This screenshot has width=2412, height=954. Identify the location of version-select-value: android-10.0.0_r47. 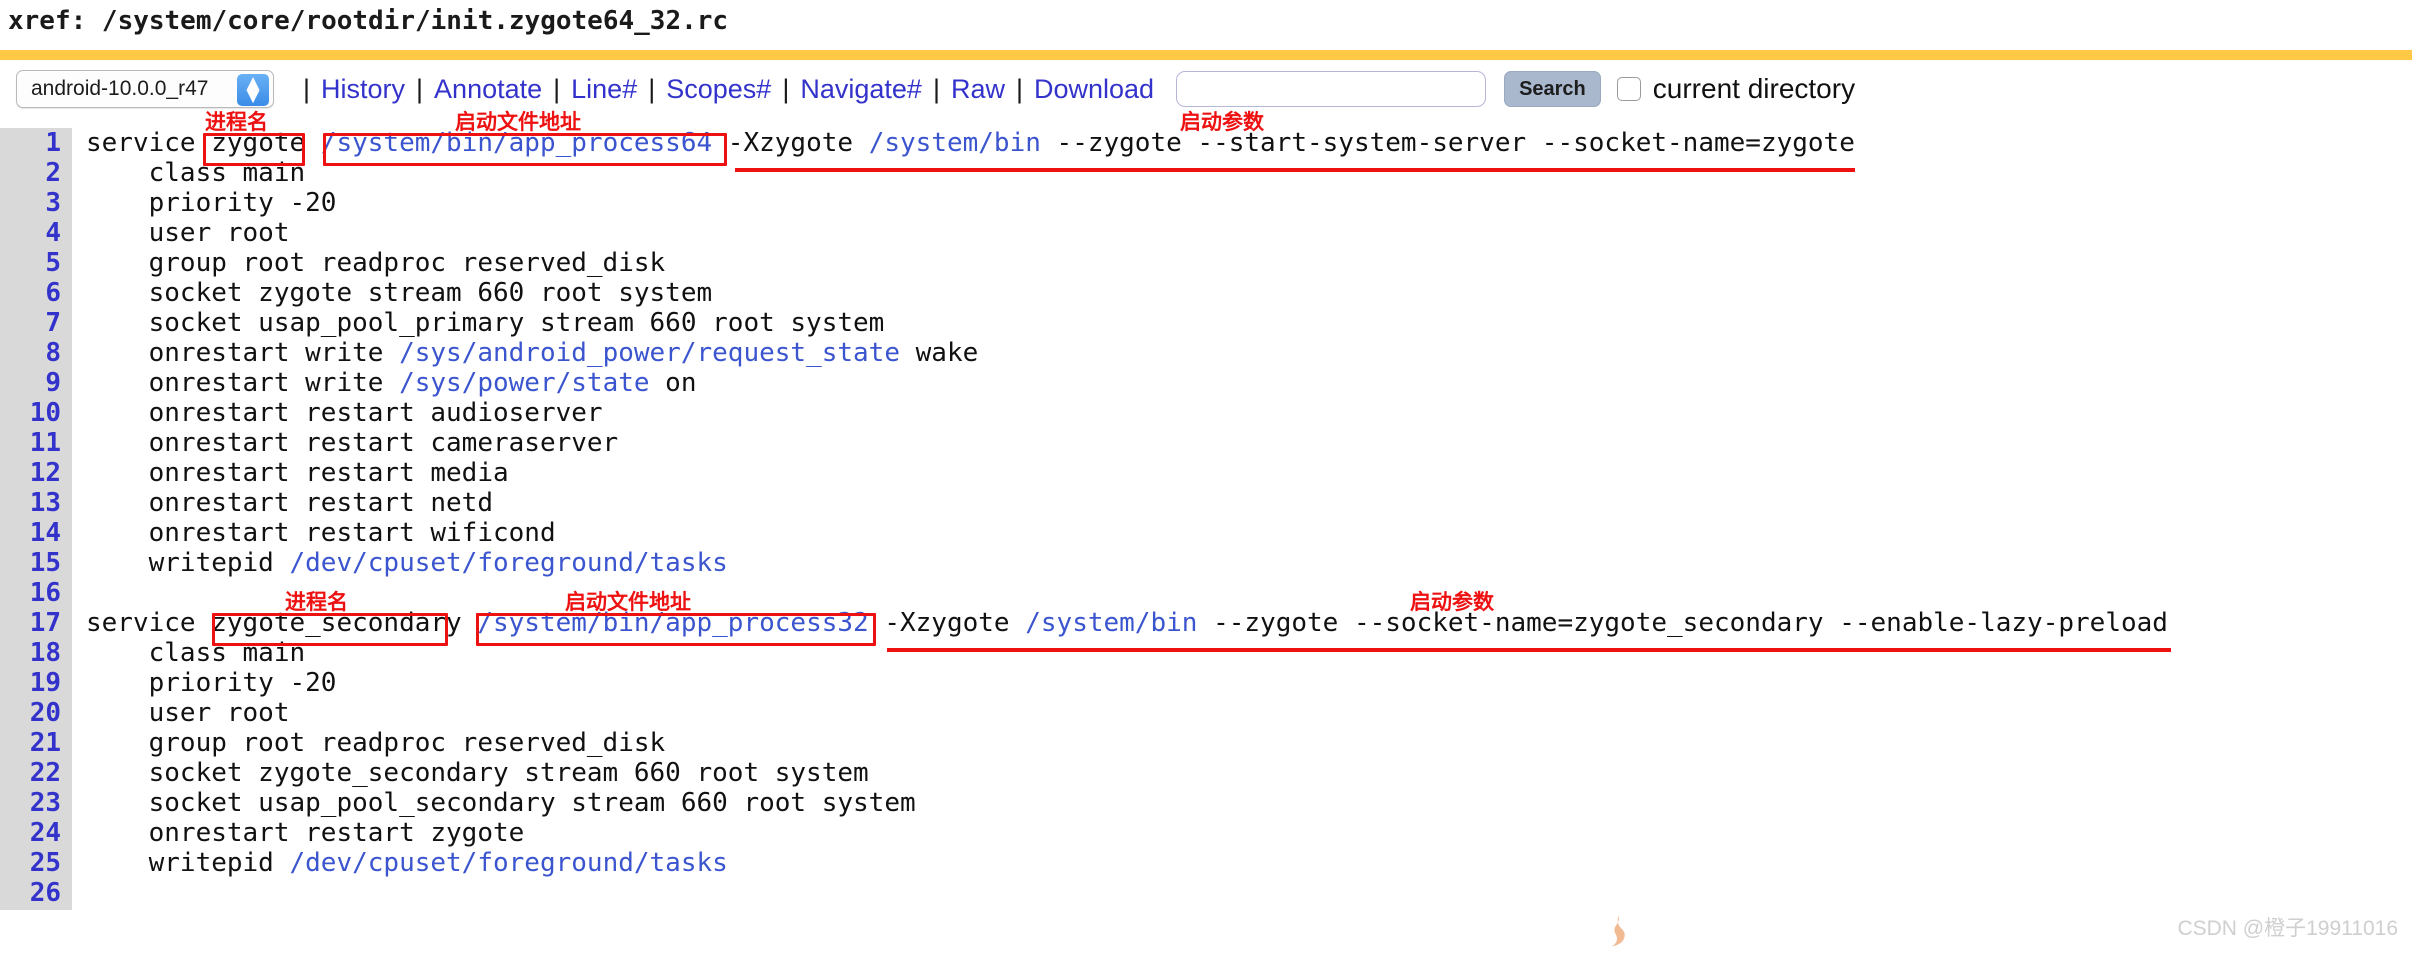
(120, 88).